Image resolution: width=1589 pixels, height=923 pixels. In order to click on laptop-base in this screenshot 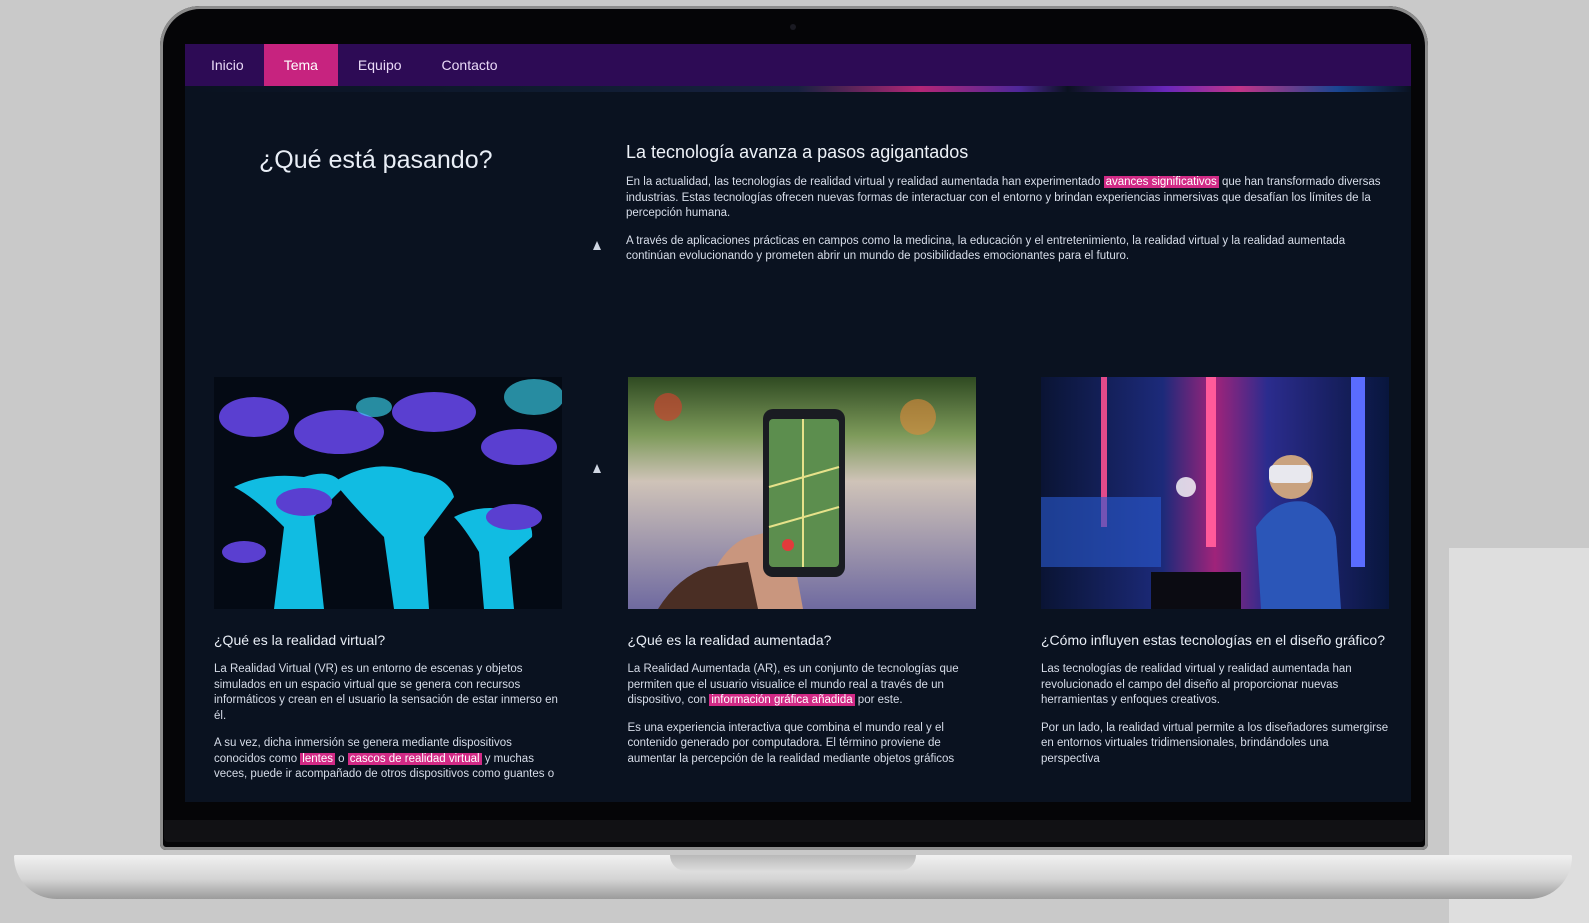, I will do `click(793, 877)`.